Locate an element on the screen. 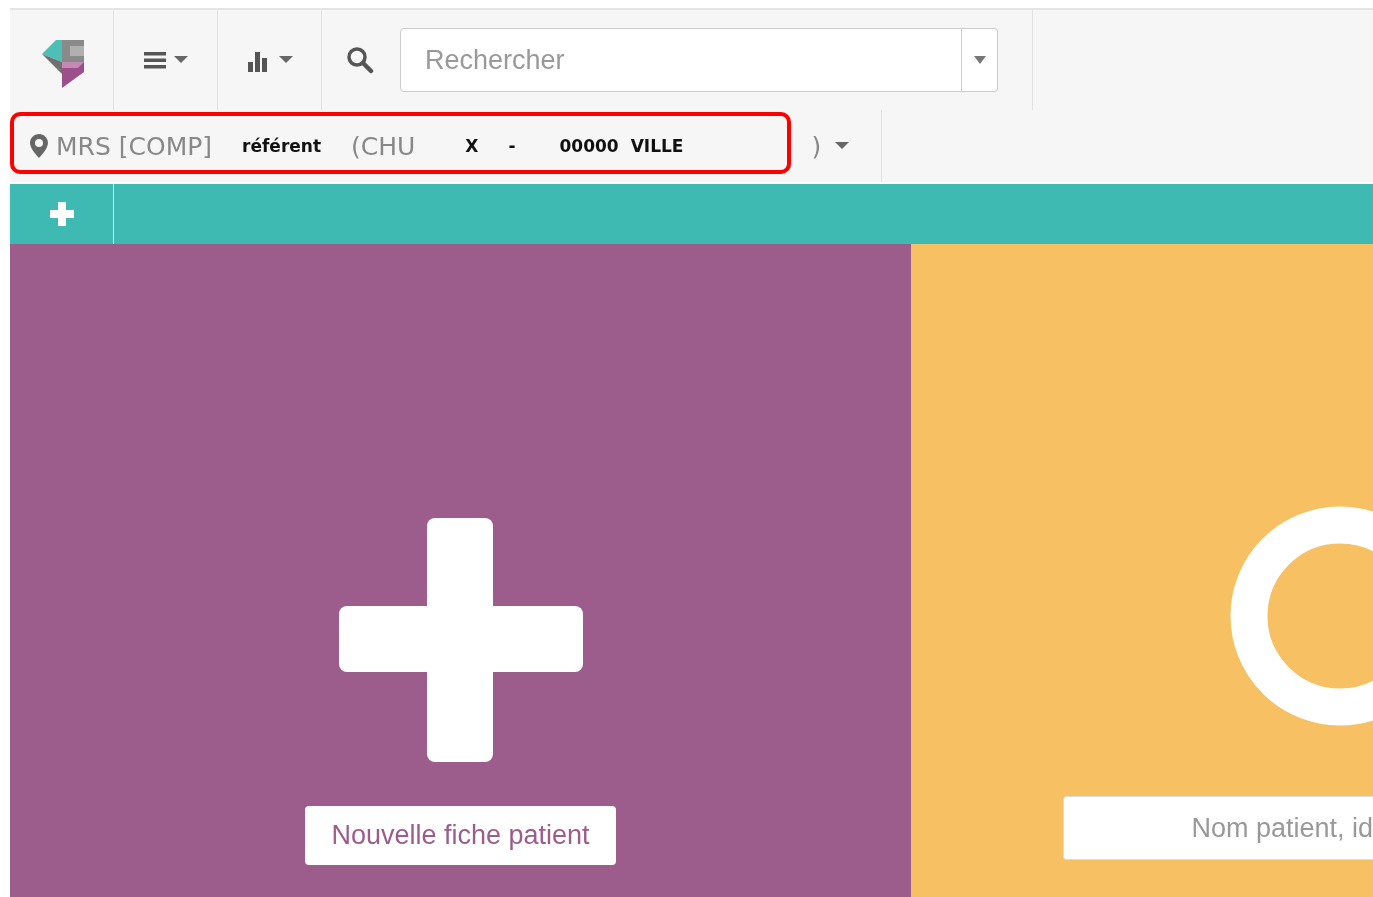 This screenshot has width=1373, height=897. location-text: ) is located at coordinates (816, 146).